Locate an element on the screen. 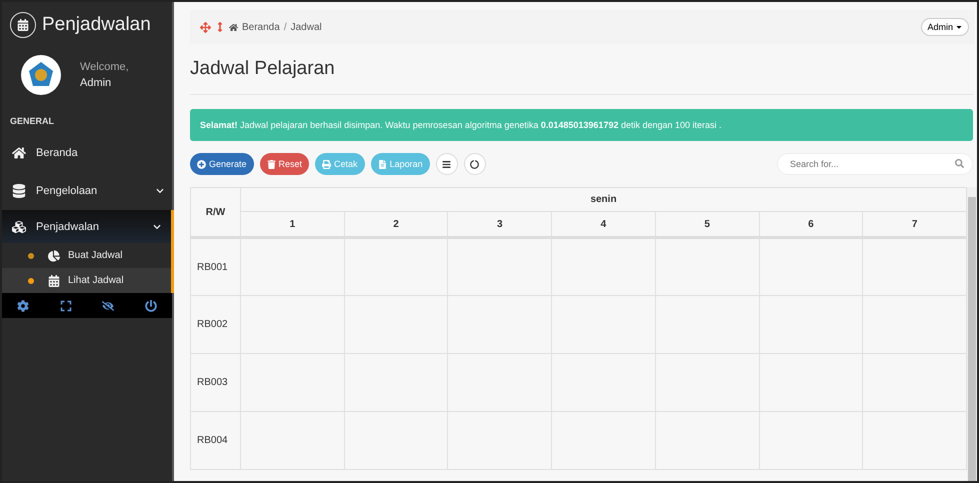 This screenshot has height=483, width=979. toolbar-button: Generate is located at coordinates (222, 164).